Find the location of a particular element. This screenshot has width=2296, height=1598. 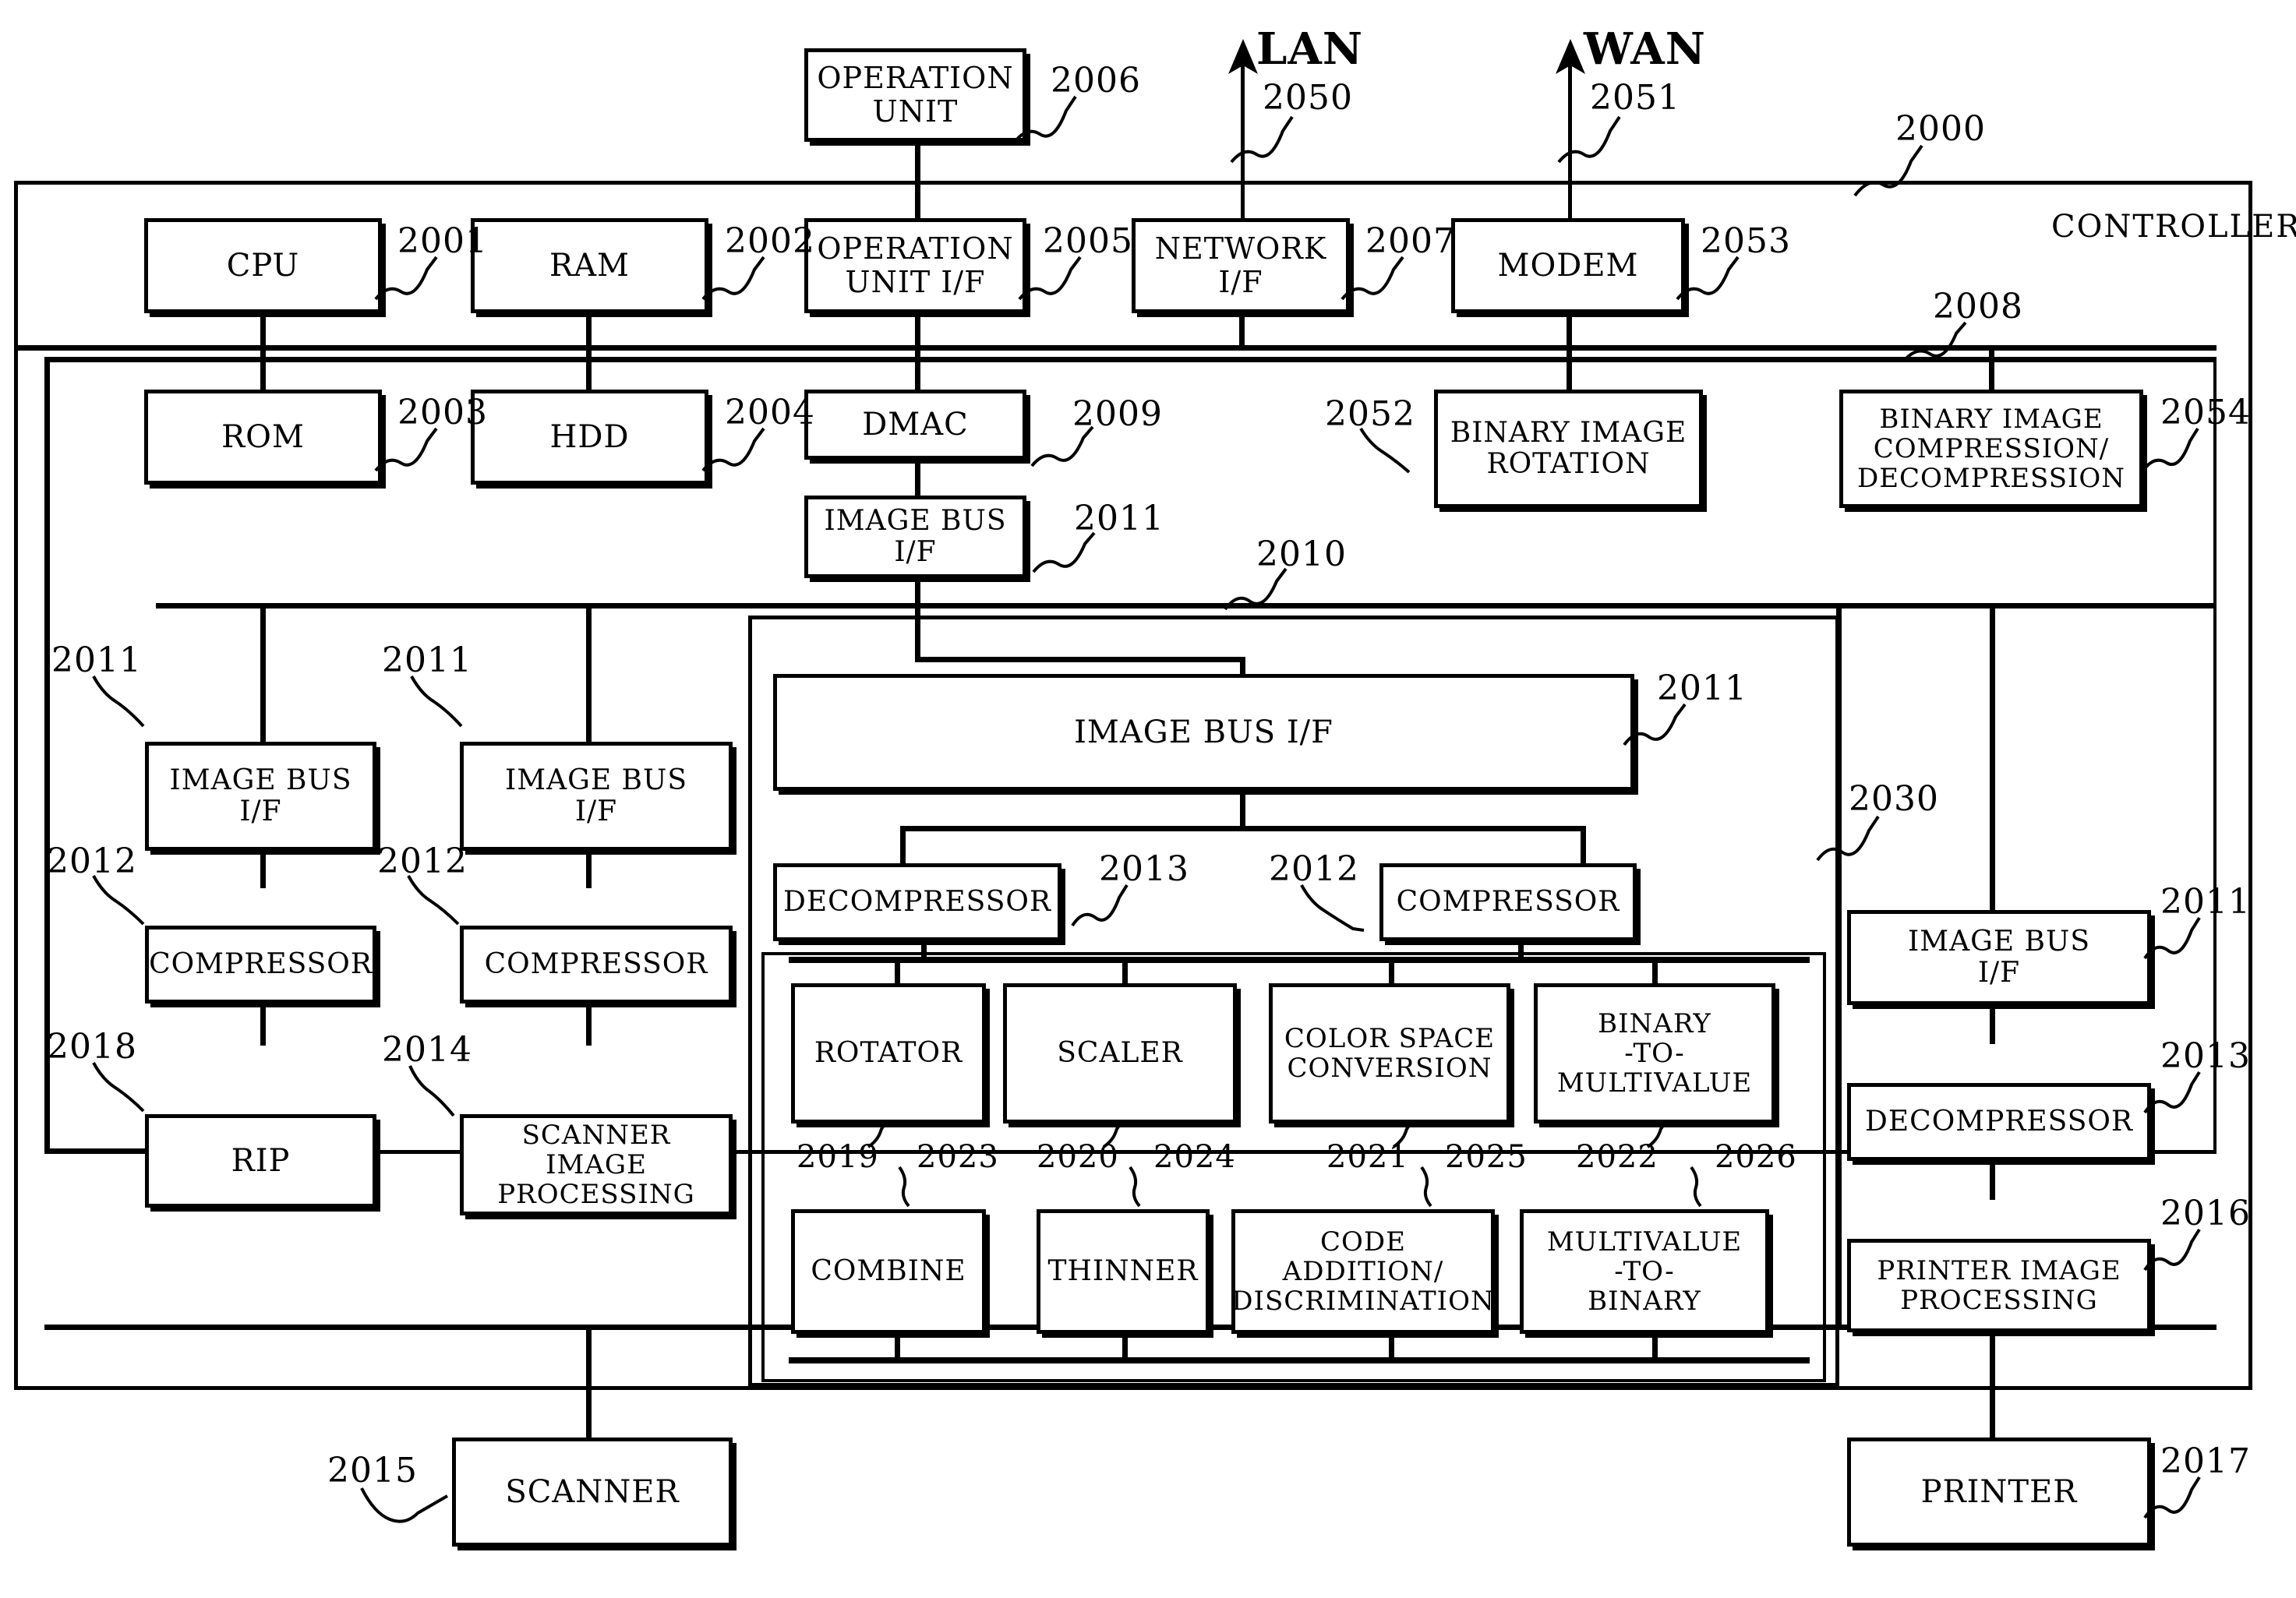

block-compressor-center-label: COMPRESSOR is located at coordinates (1508, 901).